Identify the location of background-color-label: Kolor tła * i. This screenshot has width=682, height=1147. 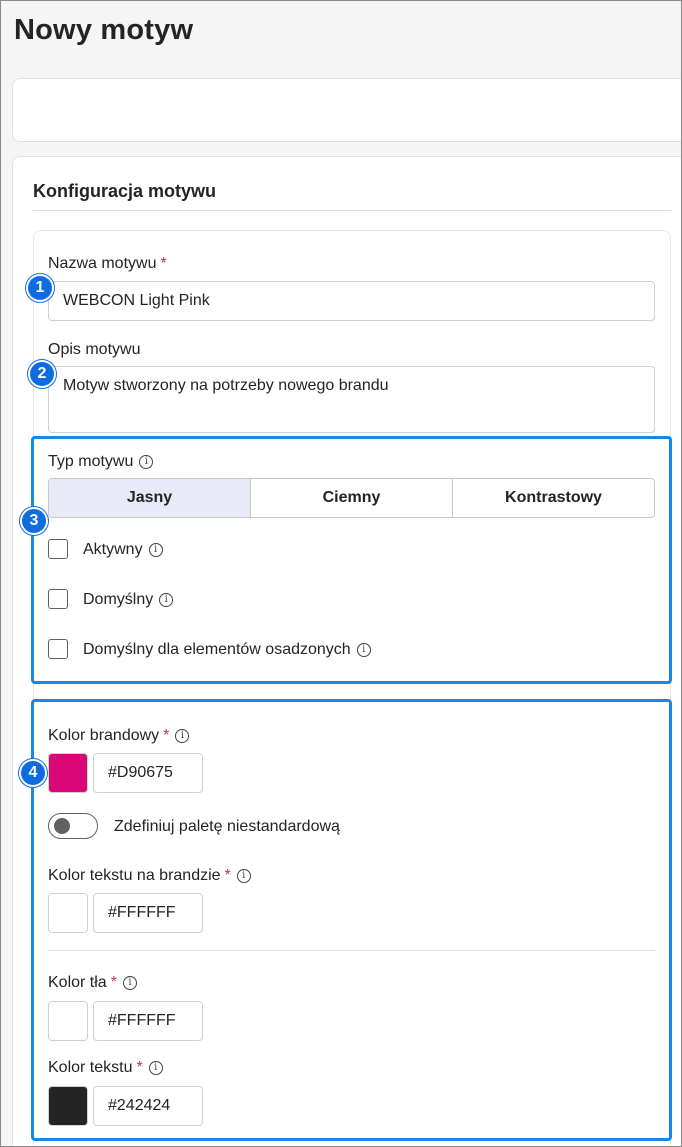
(92, 983).